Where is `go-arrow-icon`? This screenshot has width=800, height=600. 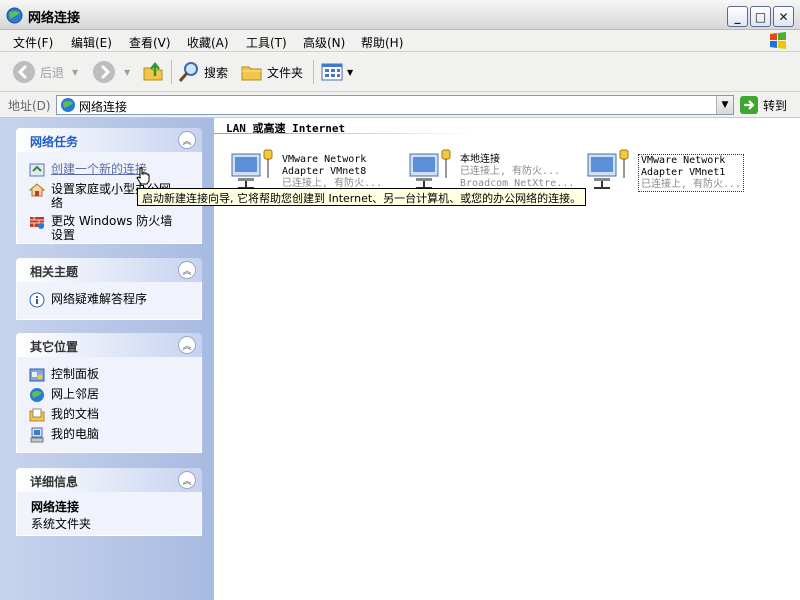
go-arrow-icon is located at coordinates (749, 105).